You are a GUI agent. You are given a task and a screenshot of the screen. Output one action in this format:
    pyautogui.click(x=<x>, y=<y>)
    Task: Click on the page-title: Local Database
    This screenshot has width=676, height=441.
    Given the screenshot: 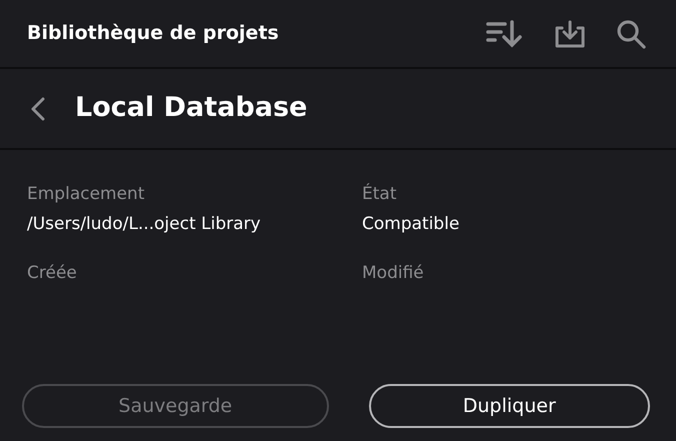 What is the action you would take?
    pyautogui.click(x=191, y=108)
    